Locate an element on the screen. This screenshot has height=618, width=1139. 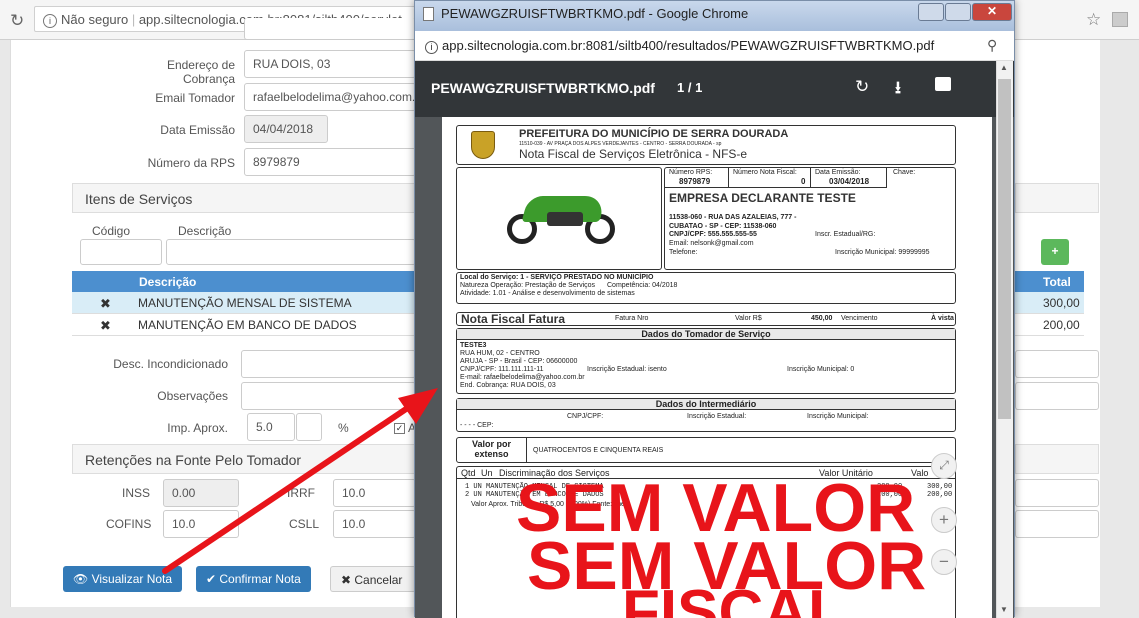
arrow-shaft is located at coordinates (288, 488).